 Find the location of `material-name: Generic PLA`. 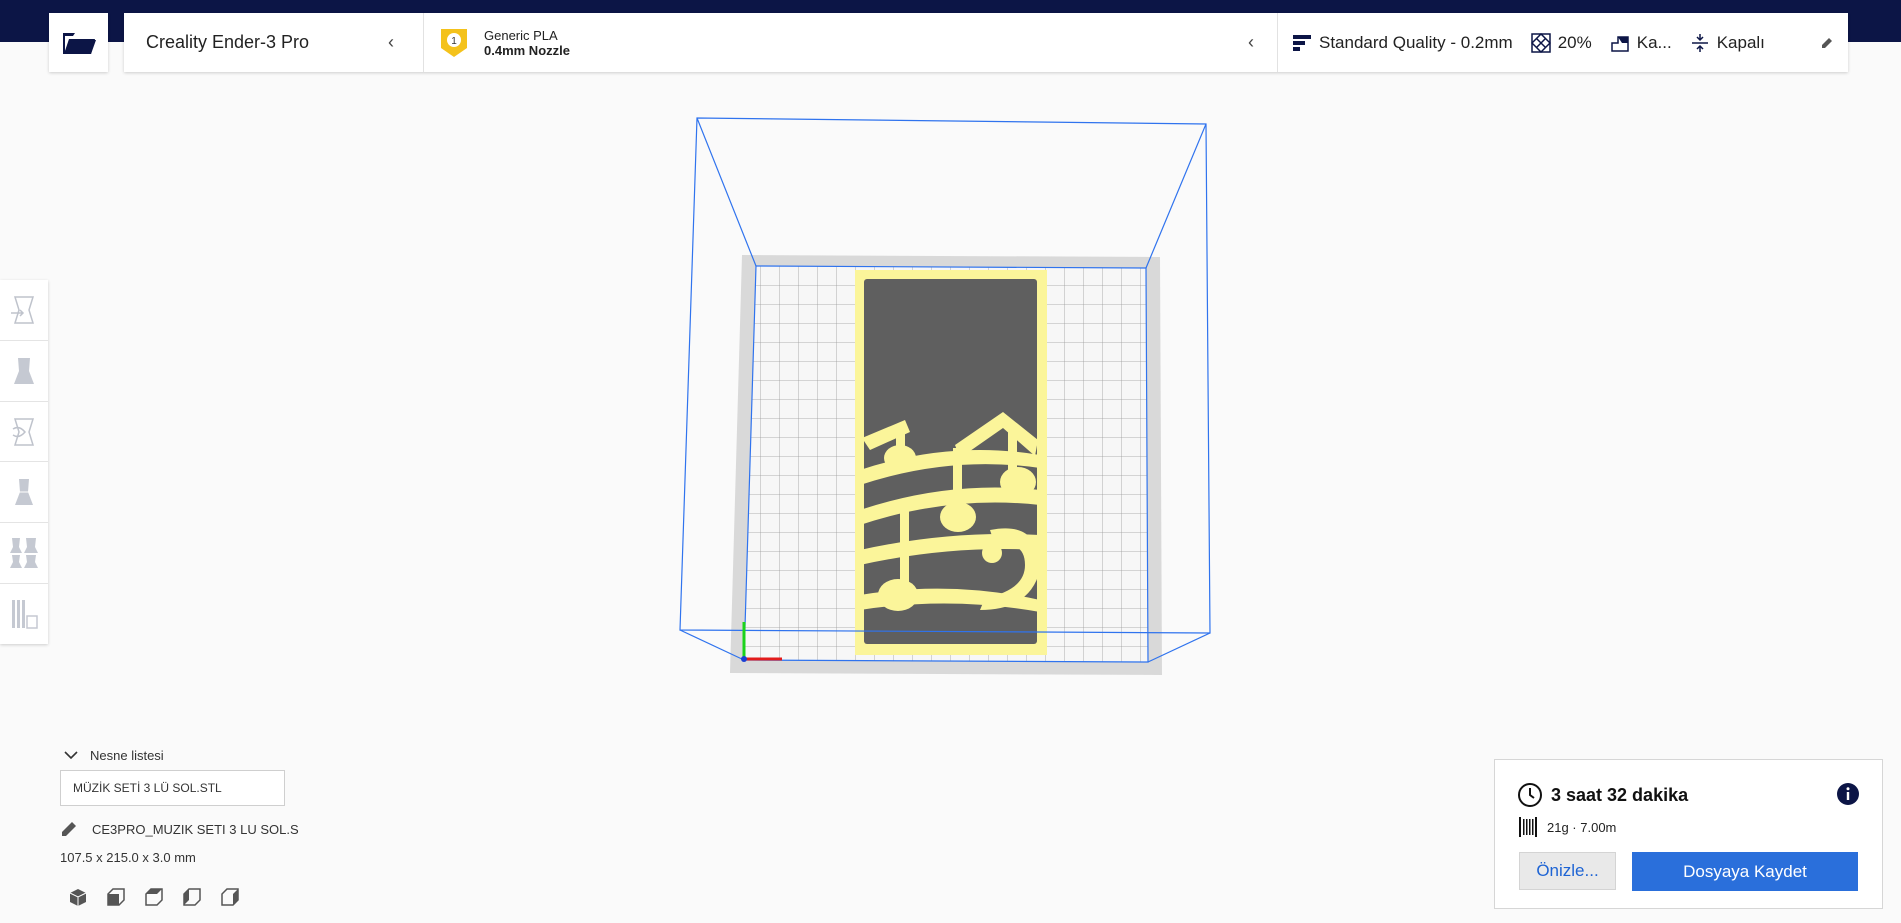

material-name: Generic PLA is located at coordinates (521, 35).